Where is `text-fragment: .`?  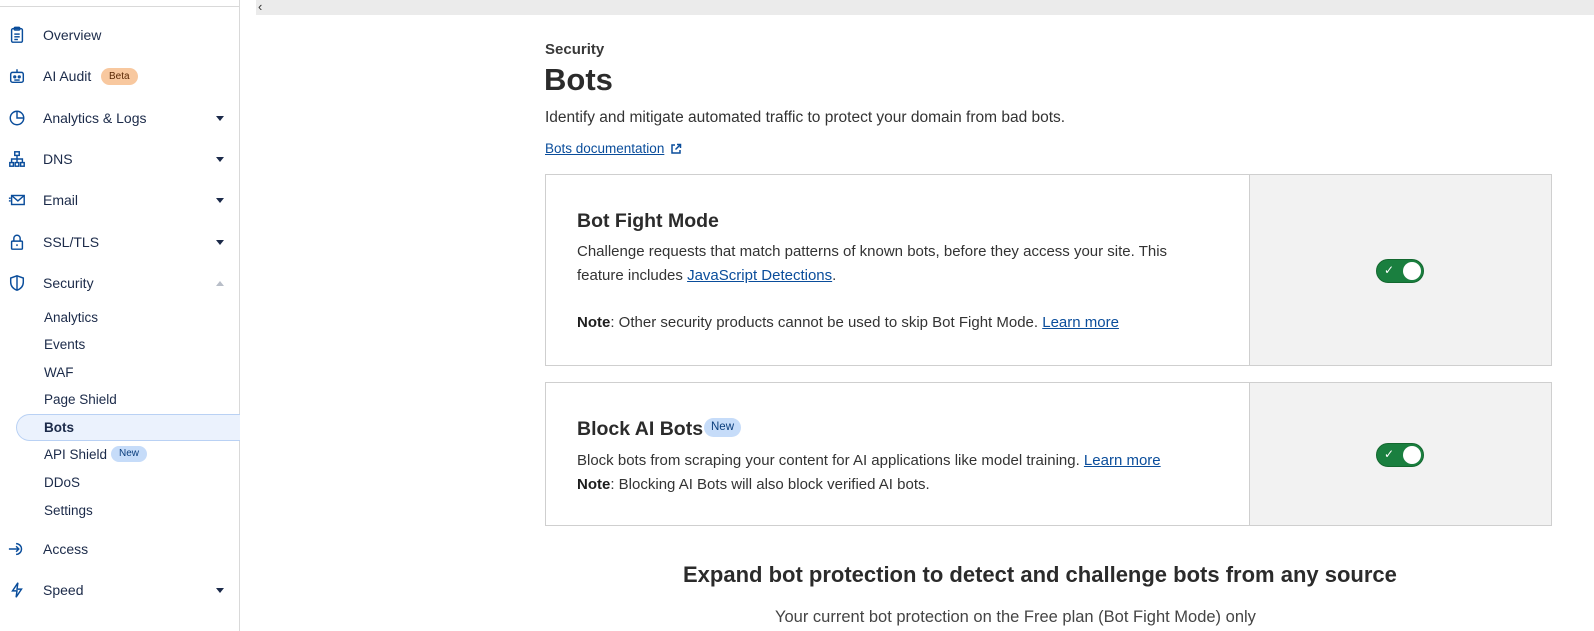 text-fragment: . is located at coordinates (834, 275).